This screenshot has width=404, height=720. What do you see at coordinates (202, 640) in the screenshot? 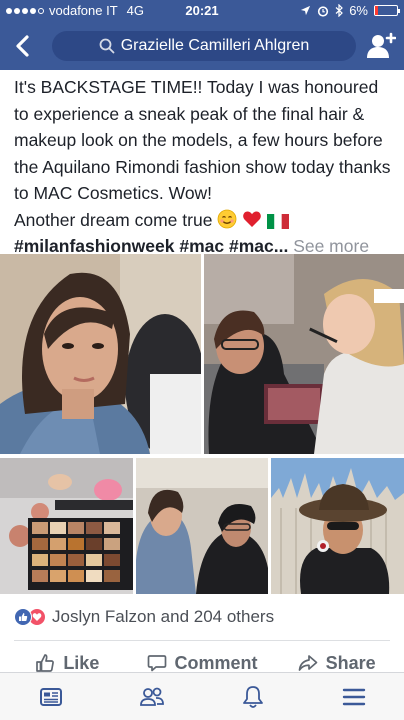
I see `actions-divider` at bounding box center [202, 640].